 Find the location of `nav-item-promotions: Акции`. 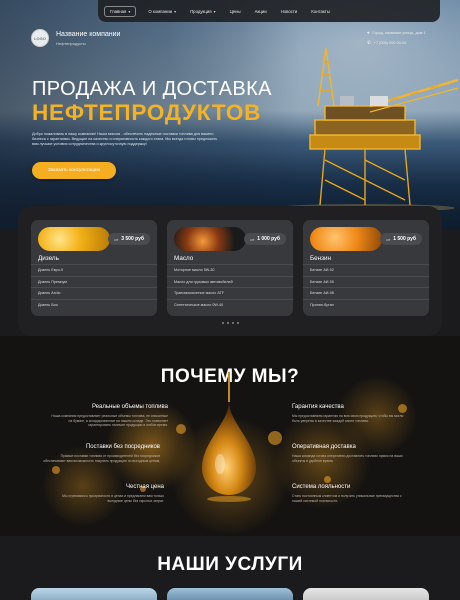

nav-item-promotions: Акции is located at coordinates (261, 11).